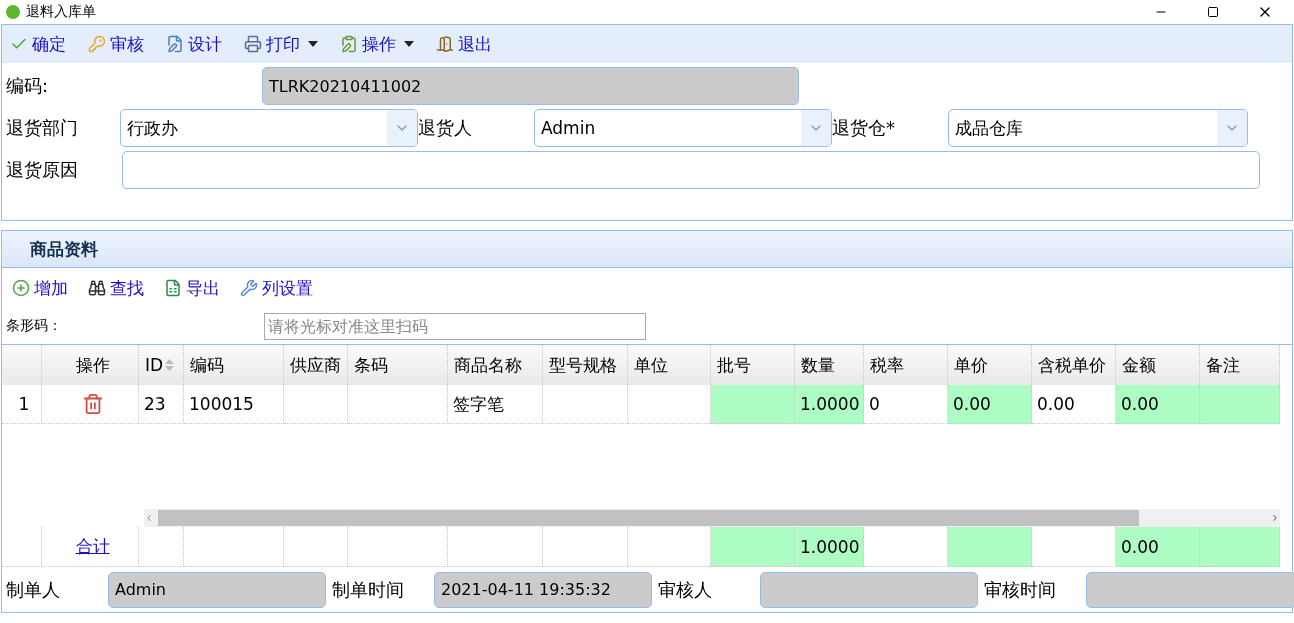  I want to click on column-header: 商品名称, so click(495, 365).